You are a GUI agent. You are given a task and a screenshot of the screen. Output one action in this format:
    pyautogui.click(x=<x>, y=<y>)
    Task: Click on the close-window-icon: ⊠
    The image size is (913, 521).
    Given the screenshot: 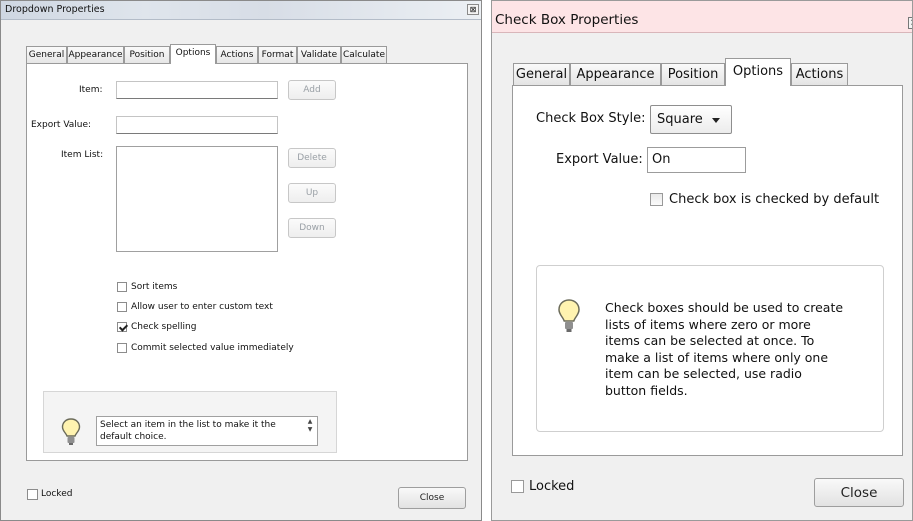 What is the action you would take?
    pyautogui.click(x=473, y=9)
    